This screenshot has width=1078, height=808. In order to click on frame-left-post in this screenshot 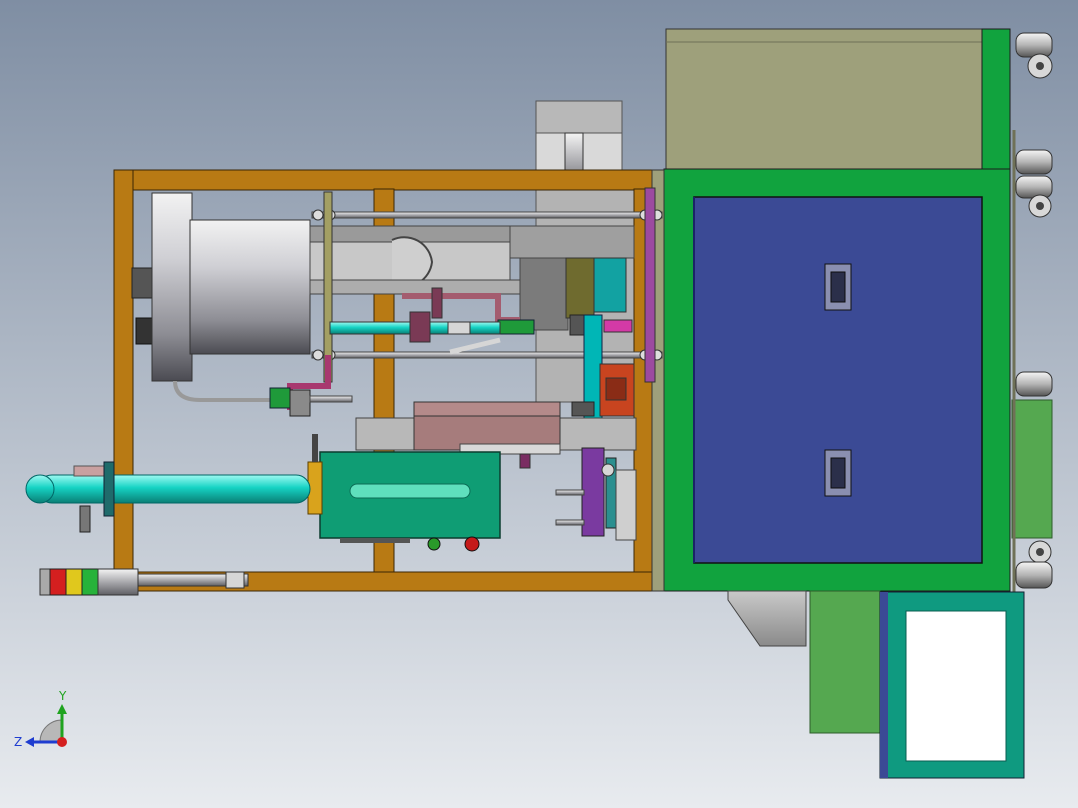, I will do `click(123, 380)`.